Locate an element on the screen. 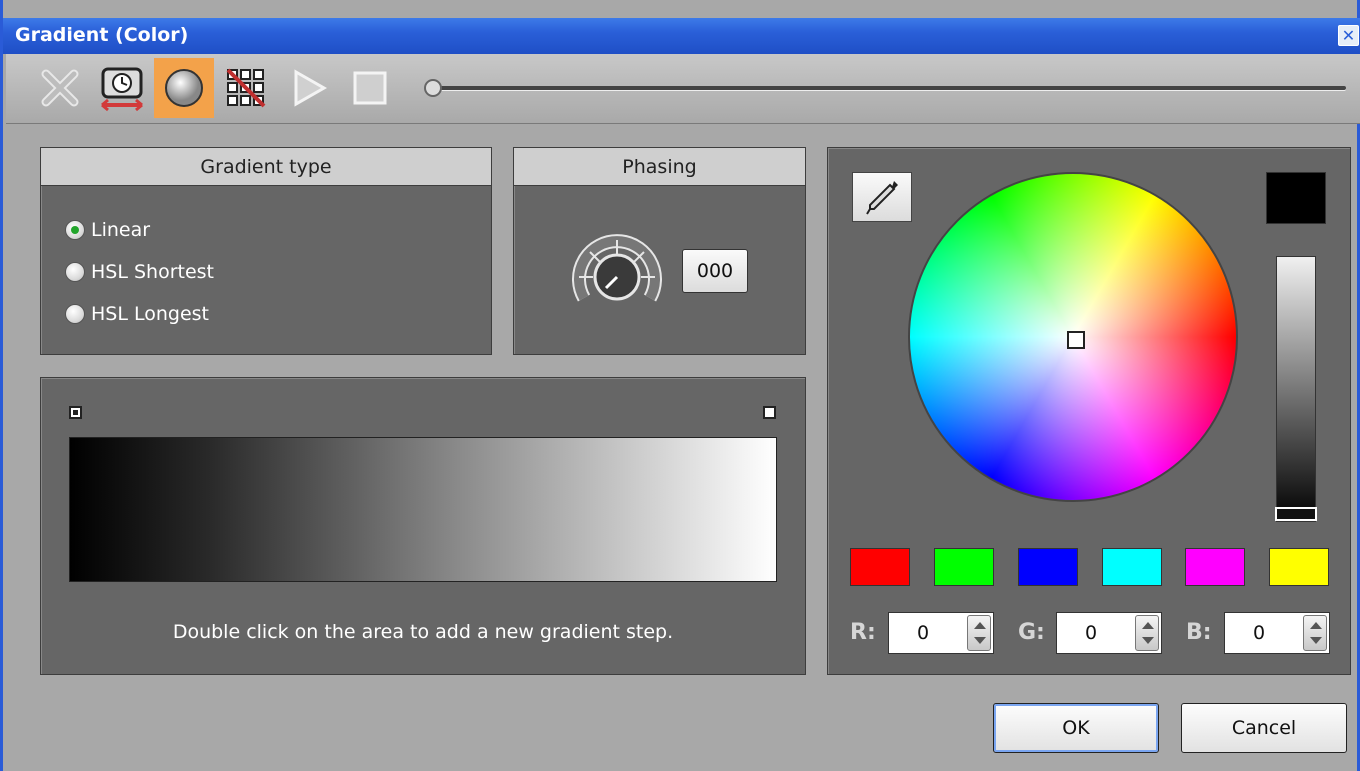 This screenshot has width=1360, height=771. radio-linear: Linear is located at coordinates (107, 230).